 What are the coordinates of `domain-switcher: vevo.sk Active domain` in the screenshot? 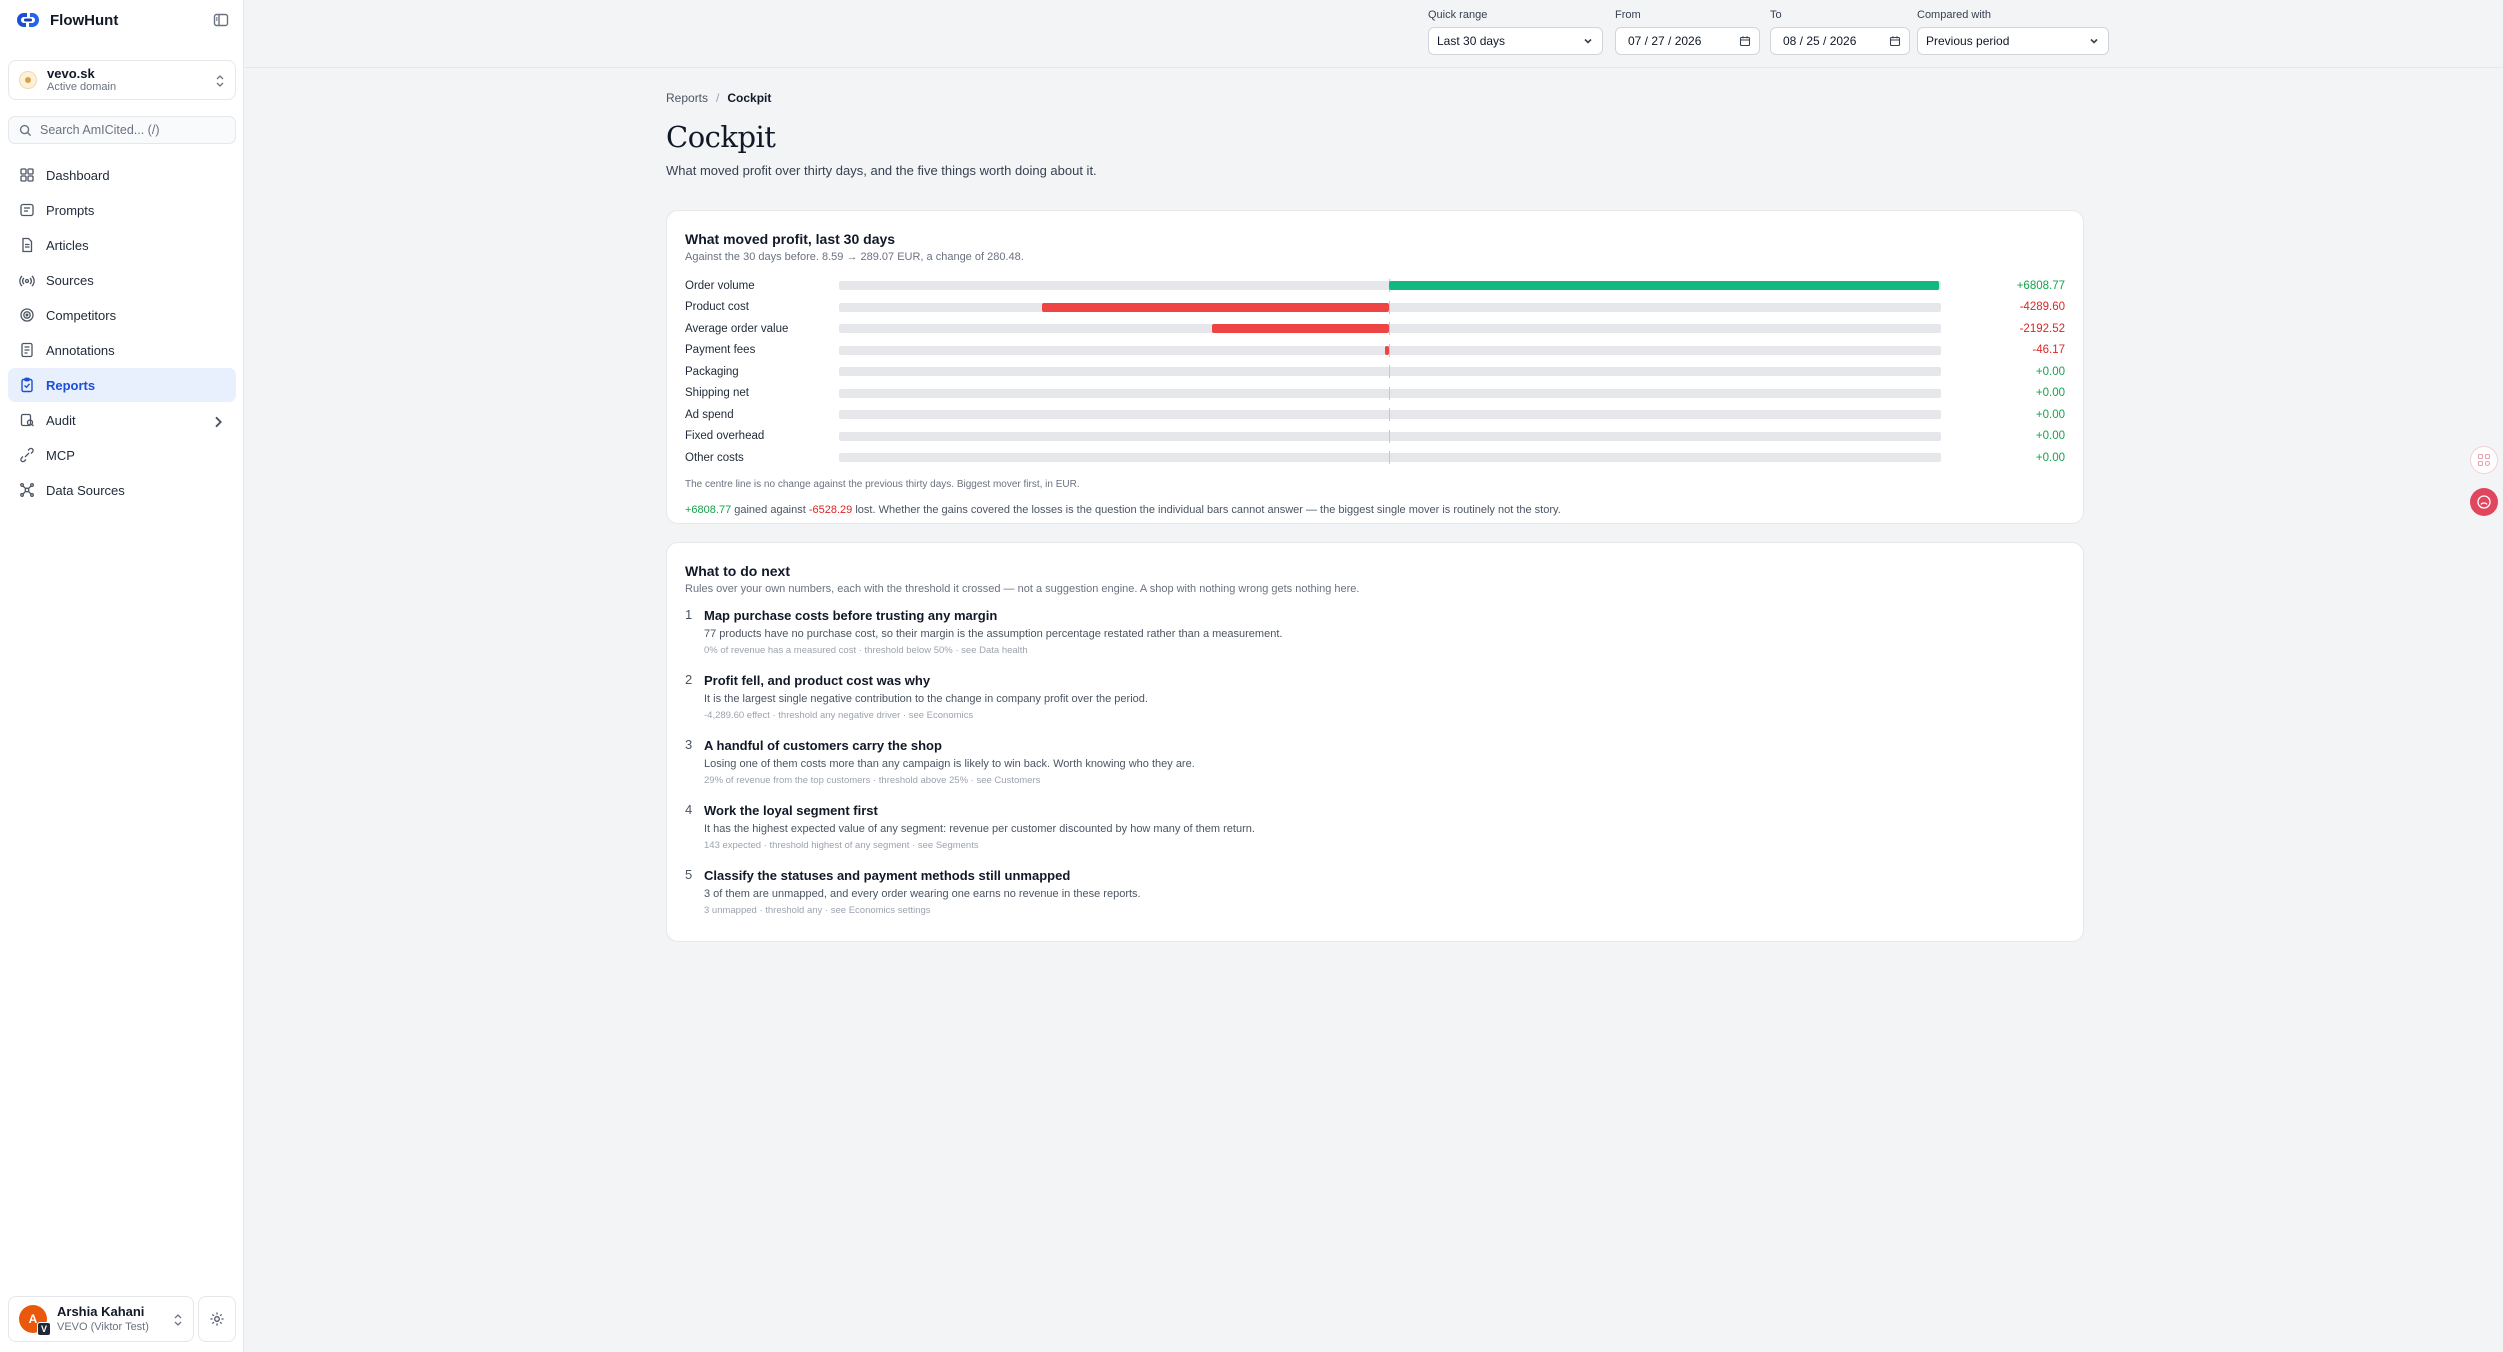 It's located at (122, 80).